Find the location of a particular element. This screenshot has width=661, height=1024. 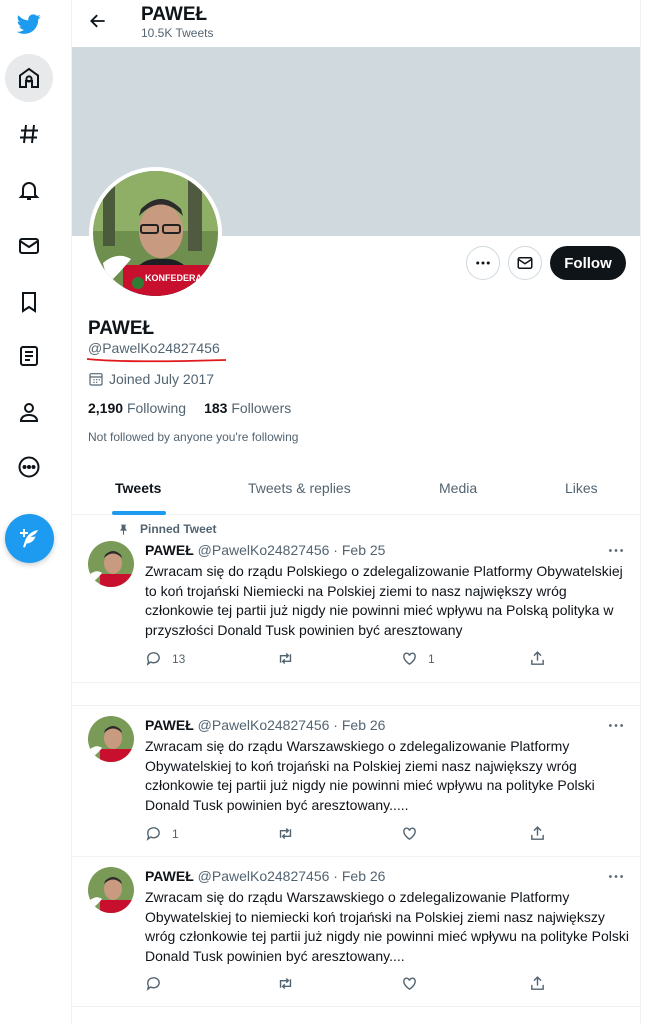

more-options-button is located at coordinates (483, 263).